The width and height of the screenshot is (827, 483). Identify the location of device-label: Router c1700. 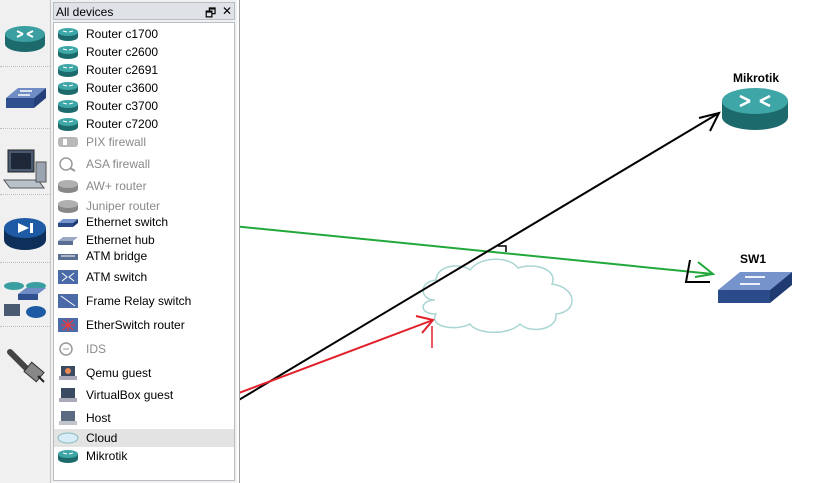
(122, 34).